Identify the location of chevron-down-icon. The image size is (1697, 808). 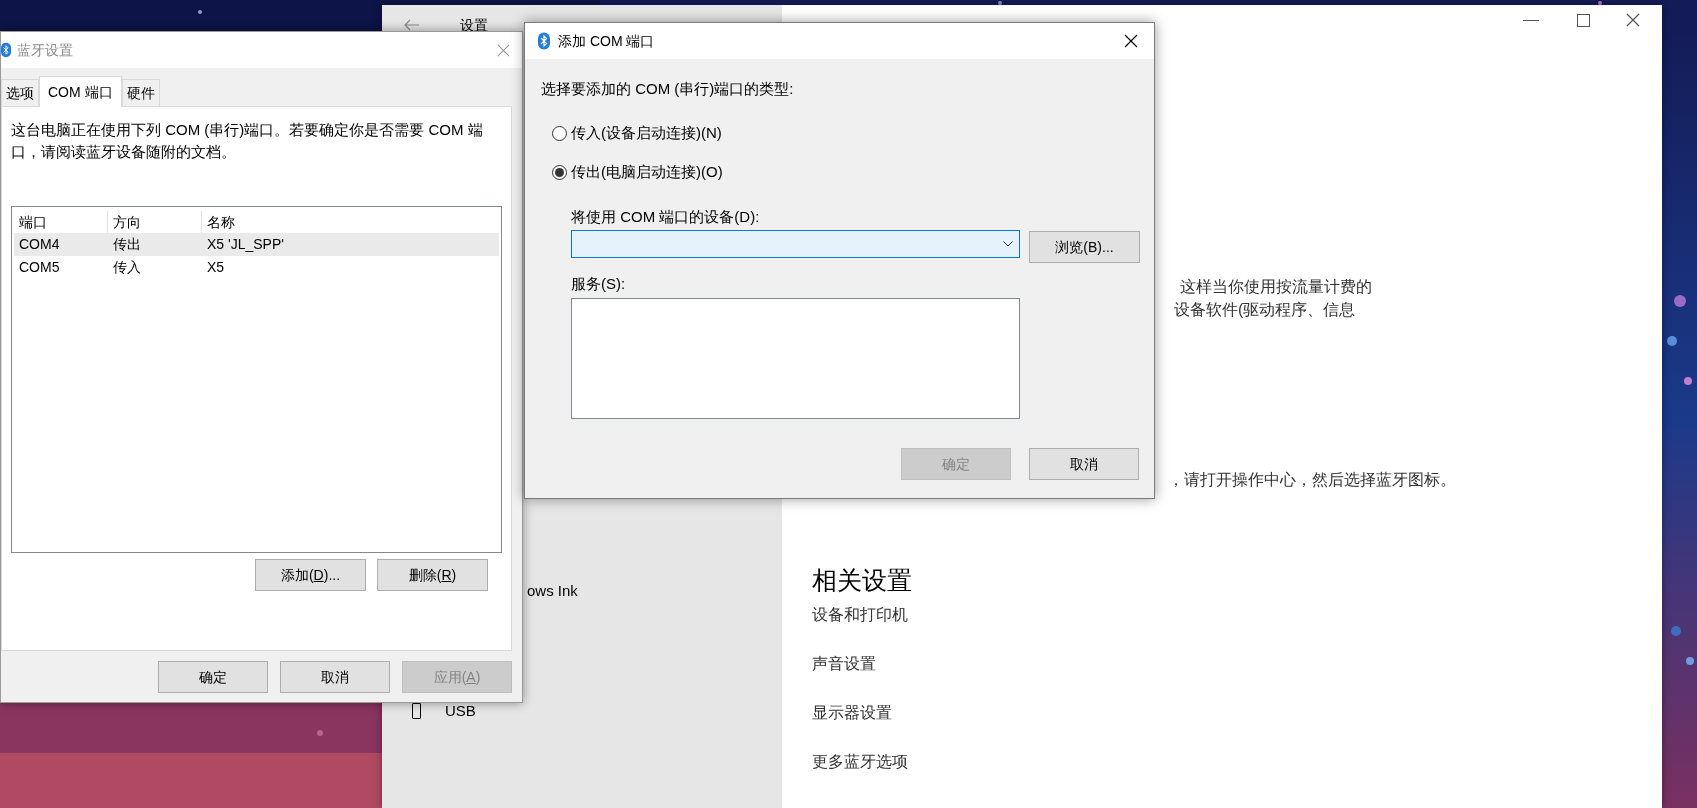
(1008, 244).